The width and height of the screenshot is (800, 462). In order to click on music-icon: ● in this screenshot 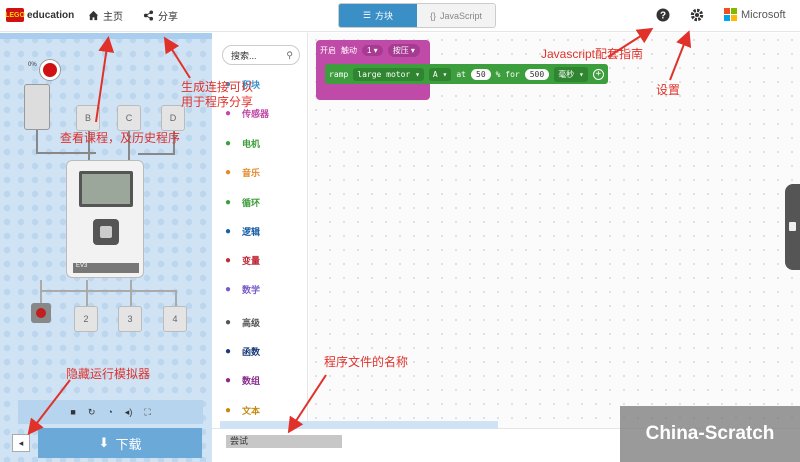, I will do `click(228, 172)`.